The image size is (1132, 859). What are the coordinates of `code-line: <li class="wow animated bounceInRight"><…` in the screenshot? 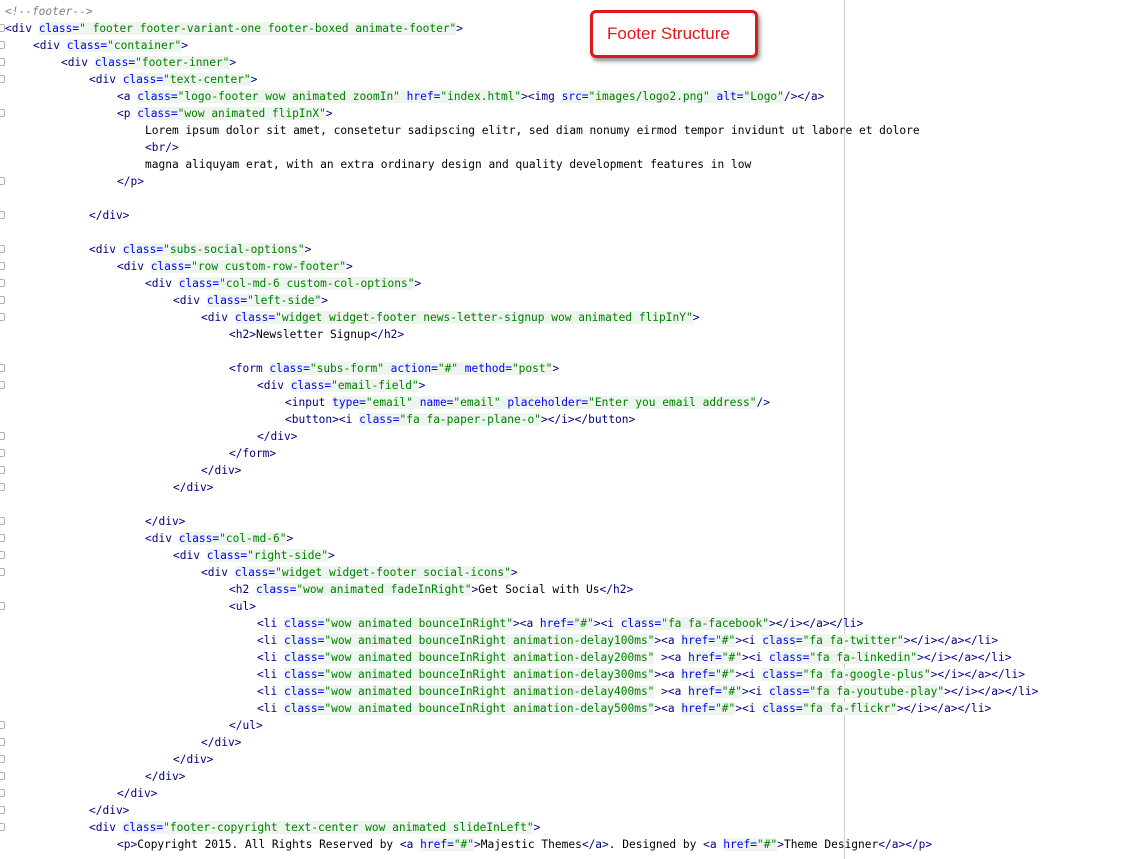 It's located at (566, 623).